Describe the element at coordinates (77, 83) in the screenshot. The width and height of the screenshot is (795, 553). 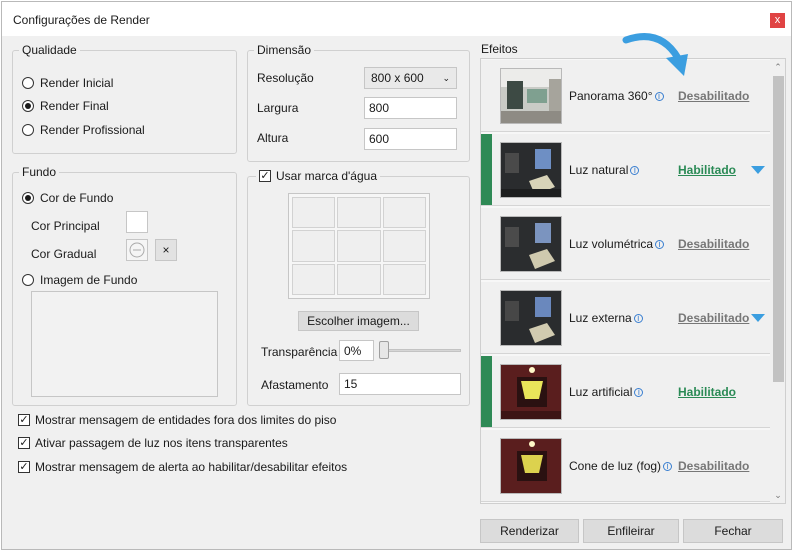
I see `radio-label: Render Inicial` at that location.